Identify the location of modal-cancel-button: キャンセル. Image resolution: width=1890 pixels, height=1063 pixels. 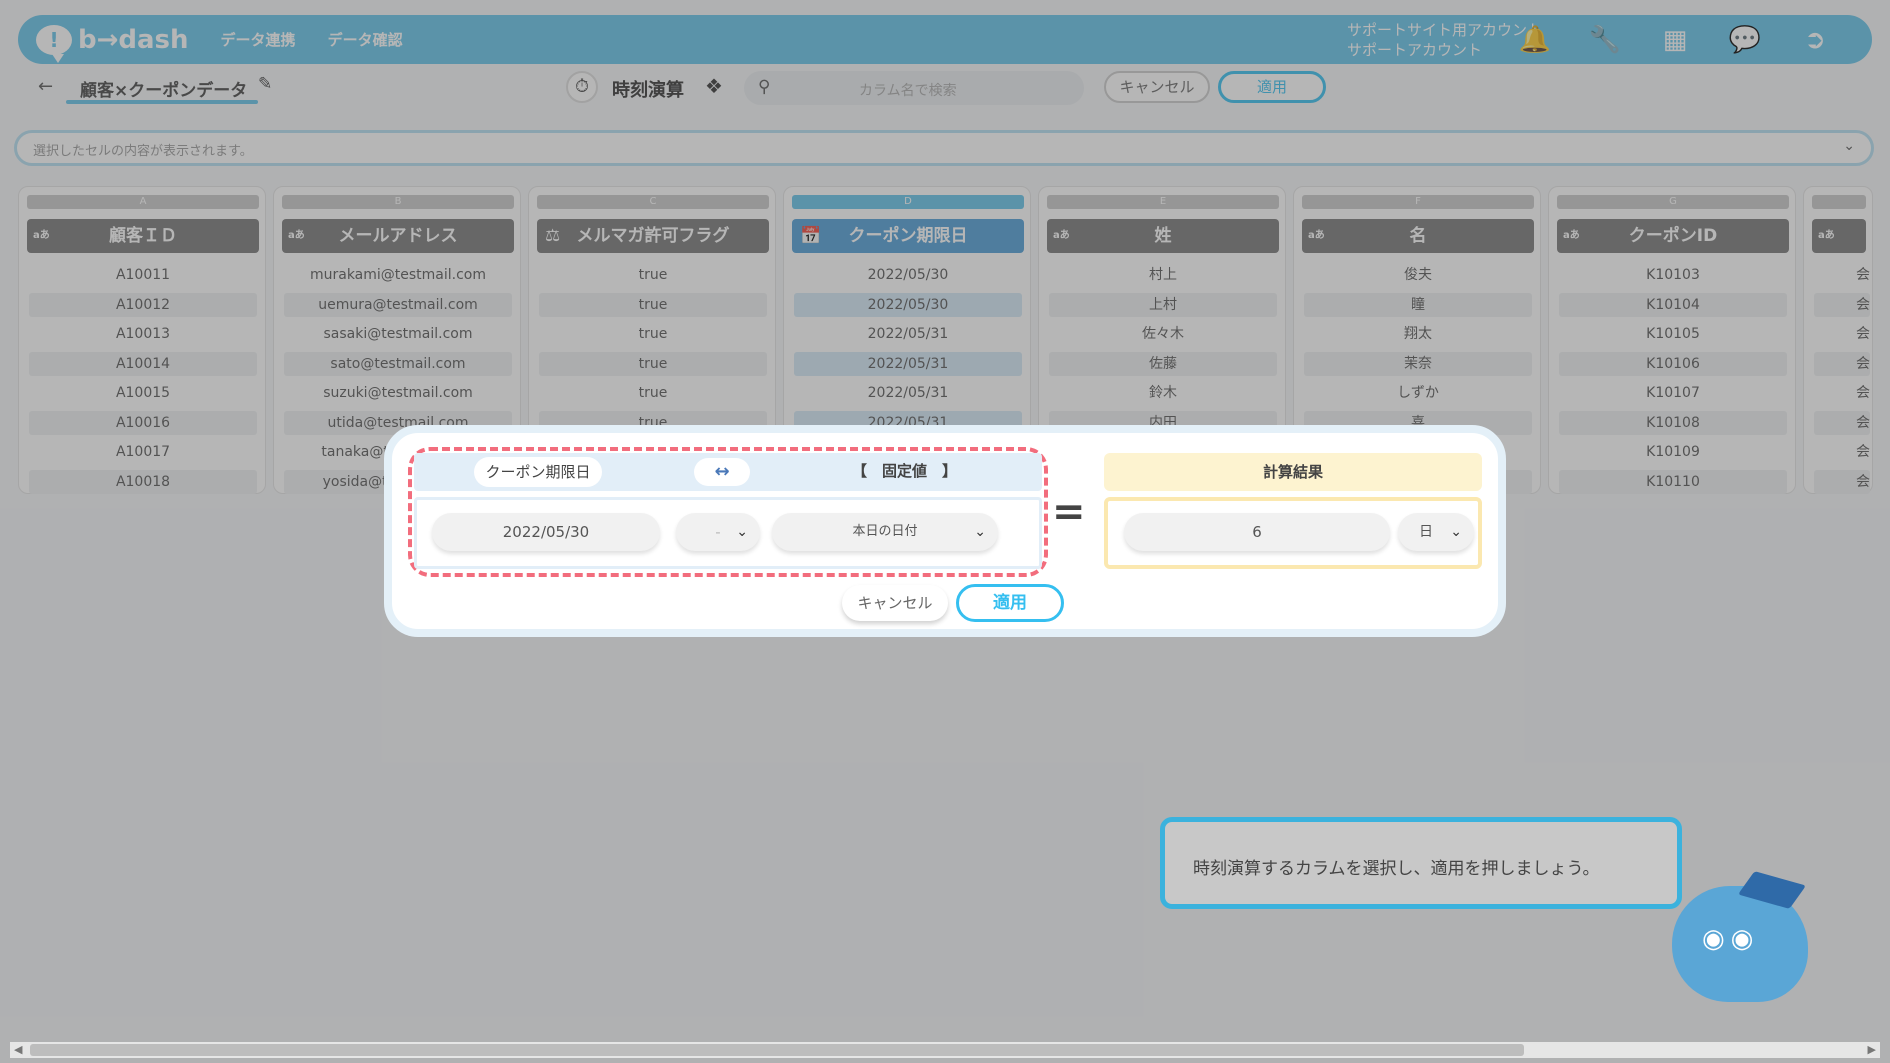
(895, 603).